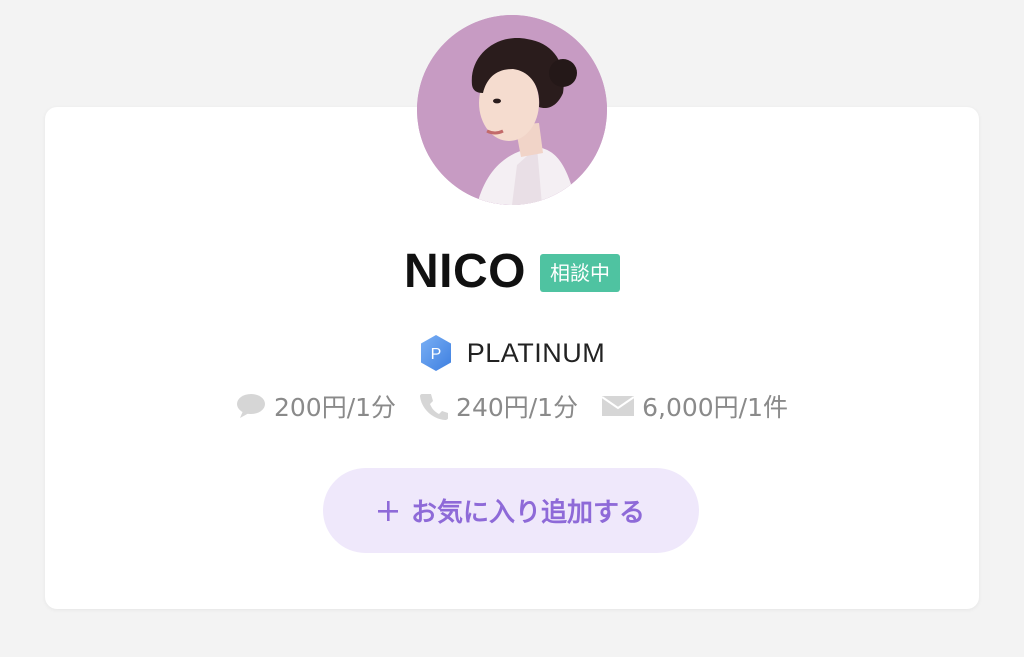 The height and width of the screenshot is (657, 1024). What do you see at coordinates (335, 407) in the screenshot?
I see `chat-price-text: 200円/1分` at bounding box center [335, 407].